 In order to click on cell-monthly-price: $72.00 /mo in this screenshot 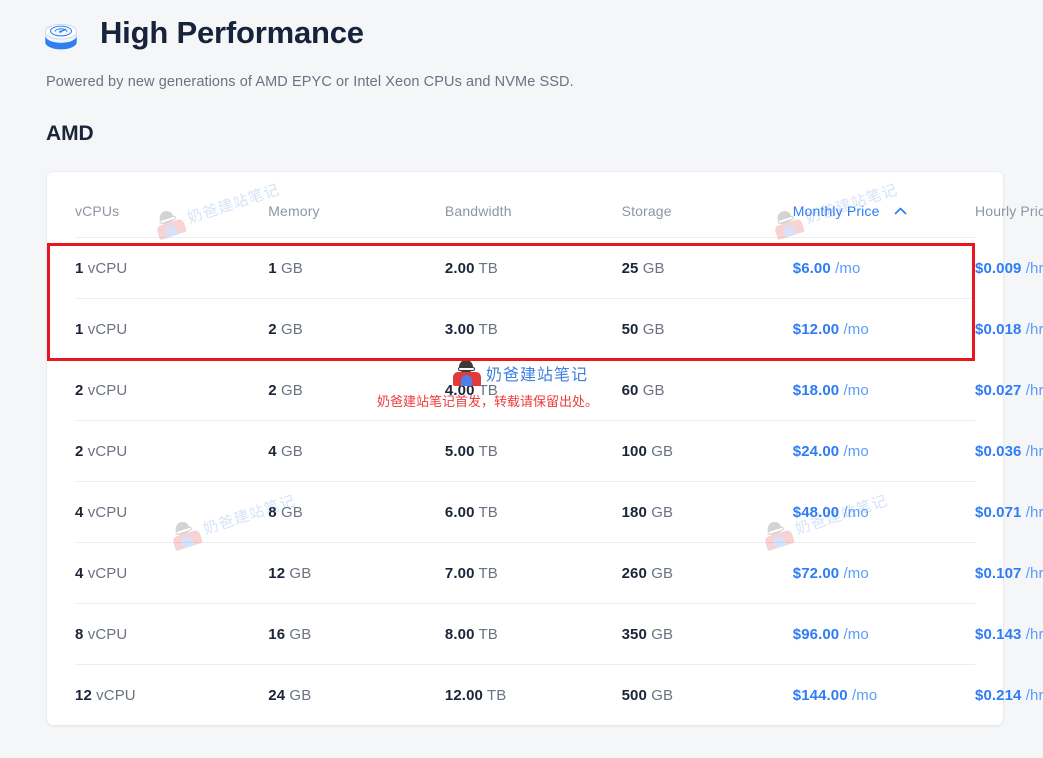, I will do `click(883, 573)`.